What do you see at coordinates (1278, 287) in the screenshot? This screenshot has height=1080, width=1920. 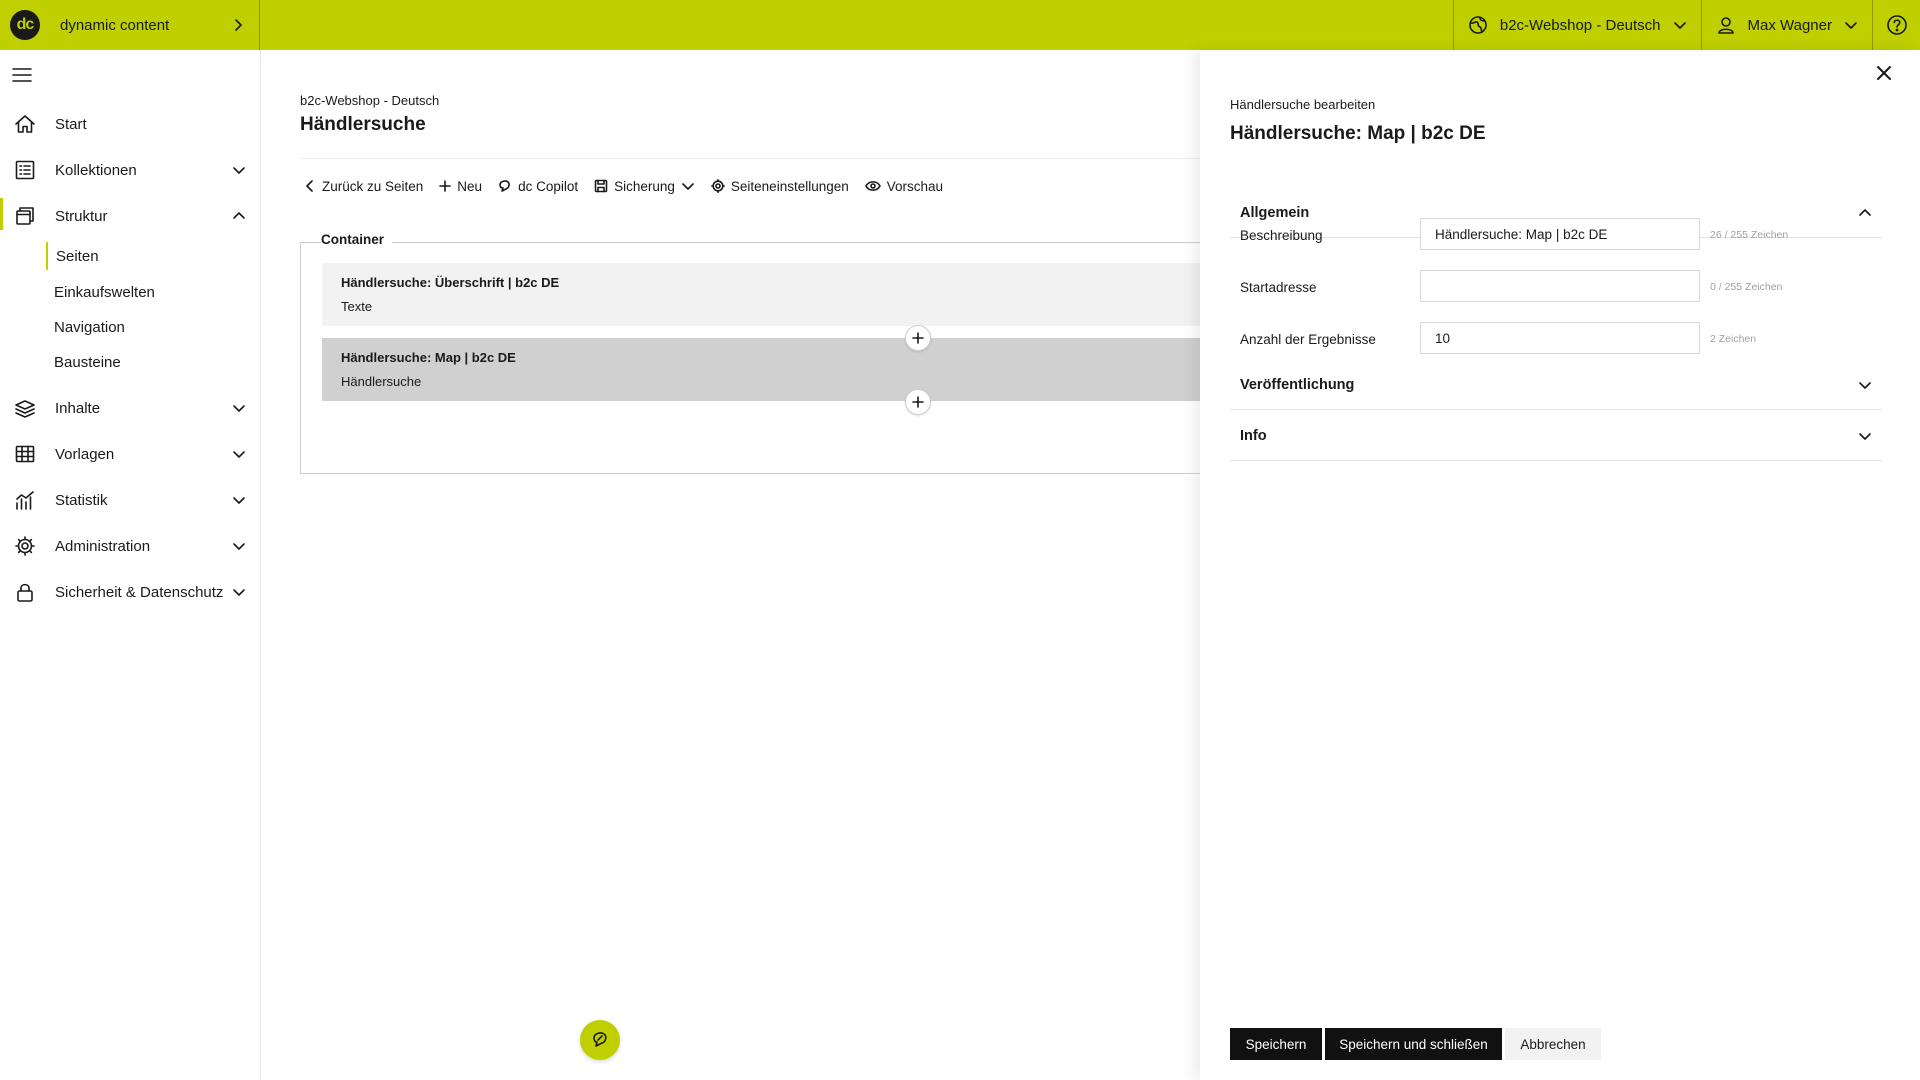 I see `field-label-startadresse: Startadresse` at bounding box center [1278, 287].